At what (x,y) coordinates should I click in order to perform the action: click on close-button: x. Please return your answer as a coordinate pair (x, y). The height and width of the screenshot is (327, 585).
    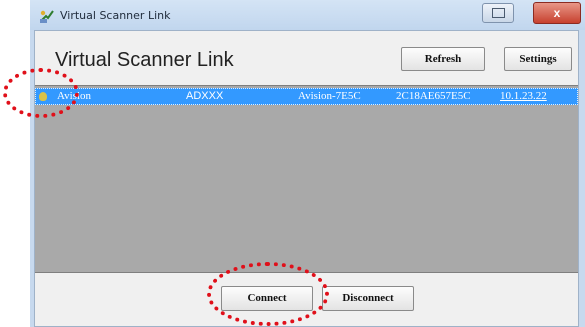
    Looking at the image, I should click on (557, 13).